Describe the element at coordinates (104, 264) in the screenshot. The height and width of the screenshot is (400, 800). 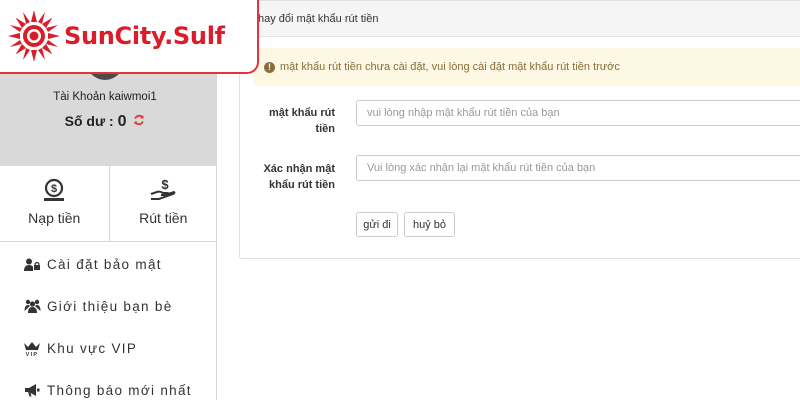
I see `menu-item-label: Cài đặt bảo mật` at that location.